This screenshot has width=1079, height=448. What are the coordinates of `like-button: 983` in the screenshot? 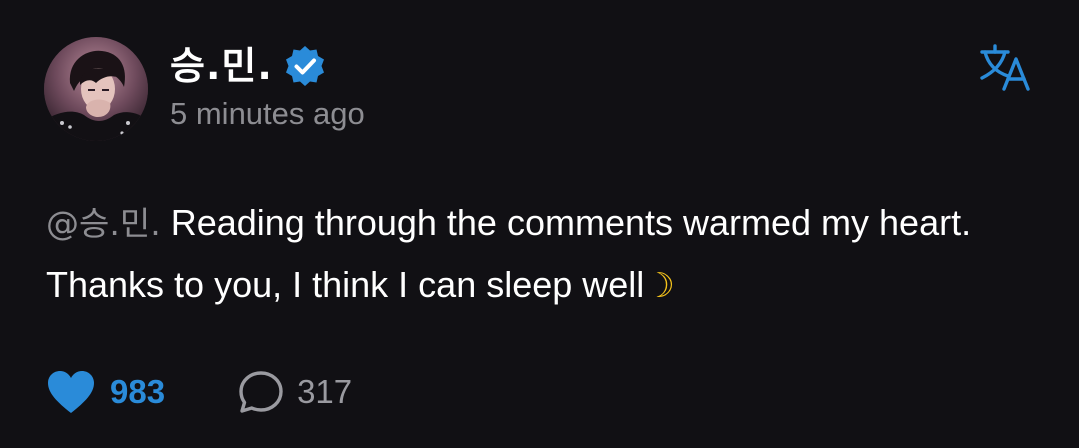 It's located at (105, 392).